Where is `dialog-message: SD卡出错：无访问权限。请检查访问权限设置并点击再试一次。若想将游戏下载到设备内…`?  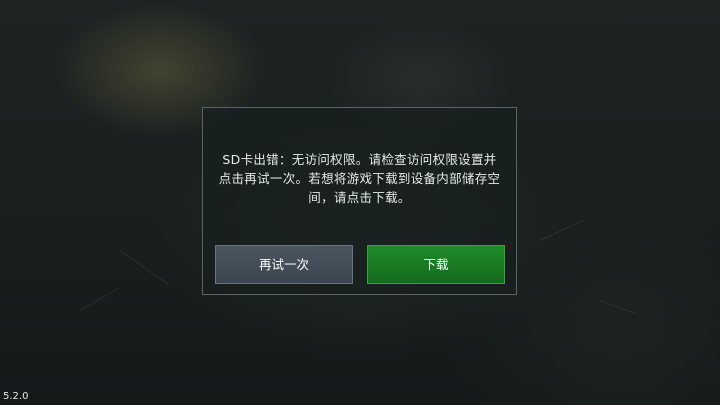
dialog-message: SD卡出错：无访问权限。请检查访问权限设置并点击再试一次。若想将游戏下载到设备内… is located at coordinates (359, 178).